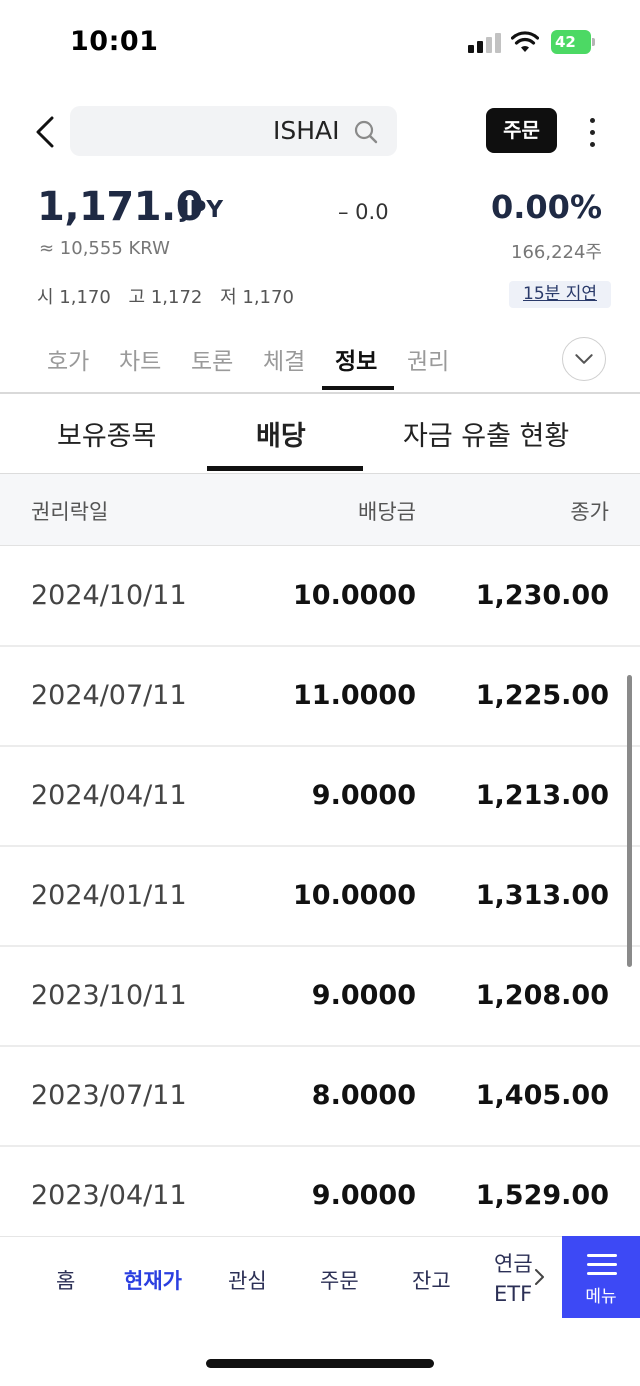 The image size is (640, 1386). I want to click on nav-current-price: 현재가, so click(153, 1280).